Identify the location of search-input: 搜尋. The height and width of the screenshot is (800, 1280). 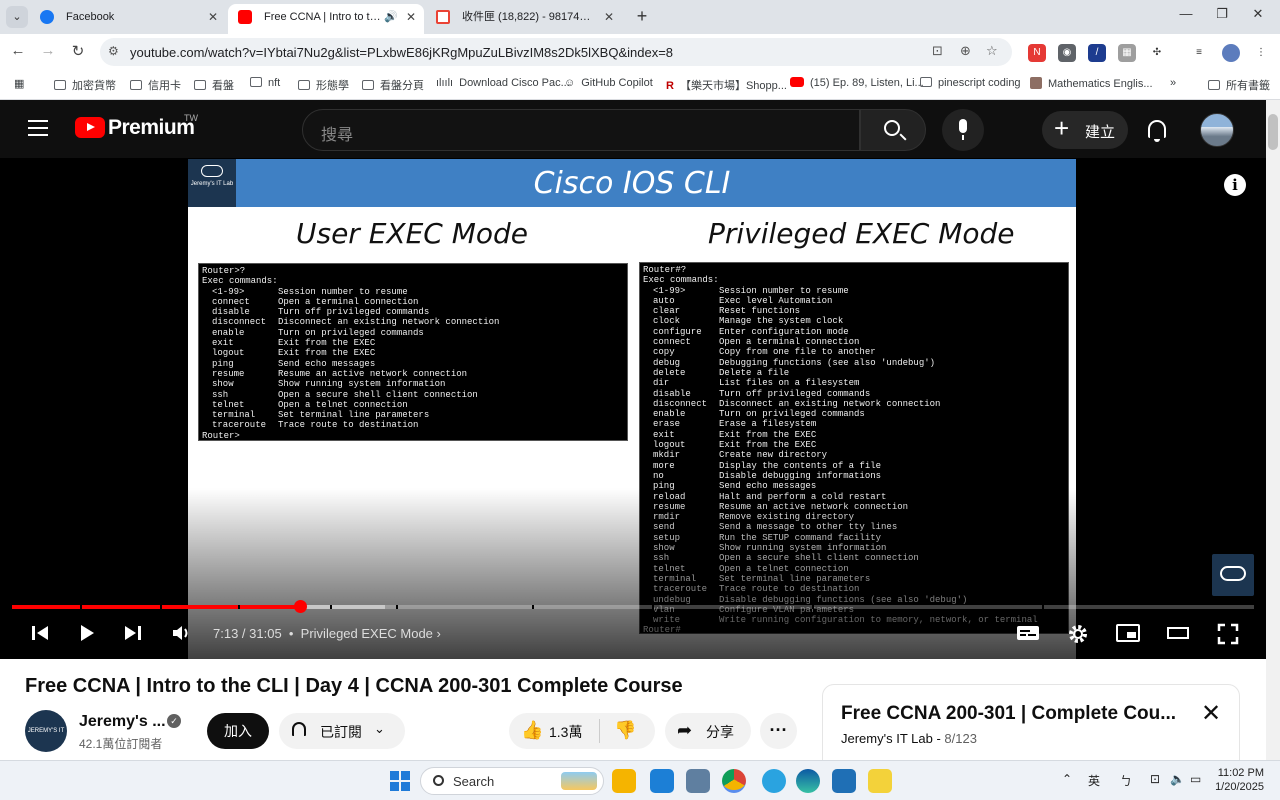
(581, 130).